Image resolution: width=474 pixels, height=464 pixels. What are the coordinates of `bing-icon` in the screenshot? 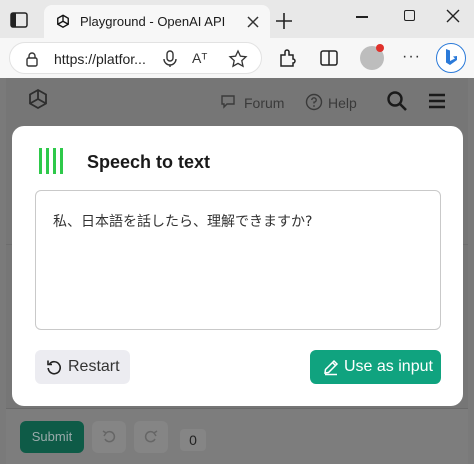 It's located at (451, 58).